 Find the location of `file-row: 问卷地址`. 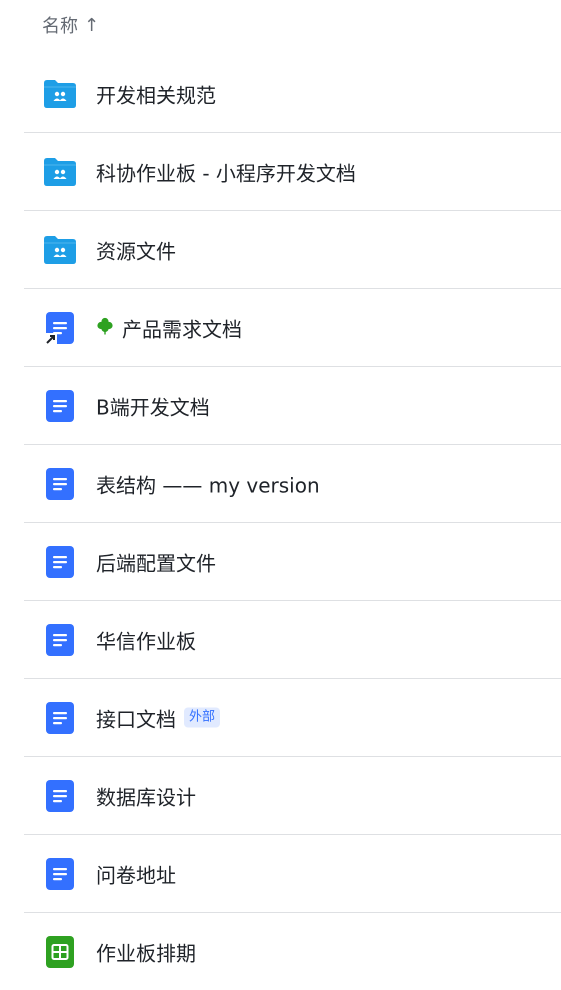

file-row: 问卷地址 is located at coordinates (292, 874).